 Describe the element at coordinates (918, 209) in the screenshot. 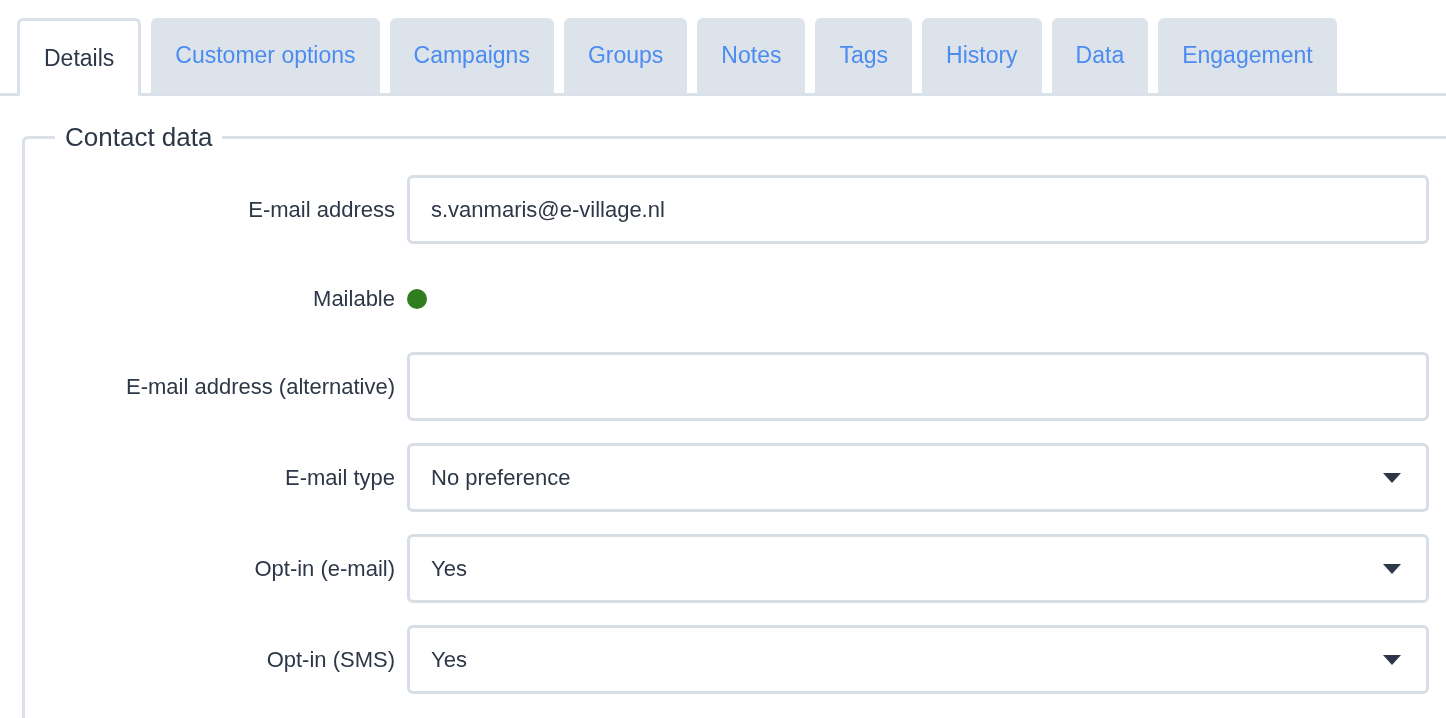

I see `text-field: s.vanmaris@e-village.nl` at that location.